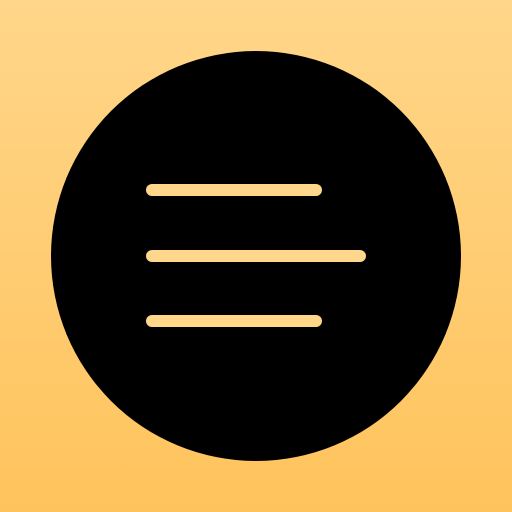  I want to click on menu-lines-icon, so click(256, 255).